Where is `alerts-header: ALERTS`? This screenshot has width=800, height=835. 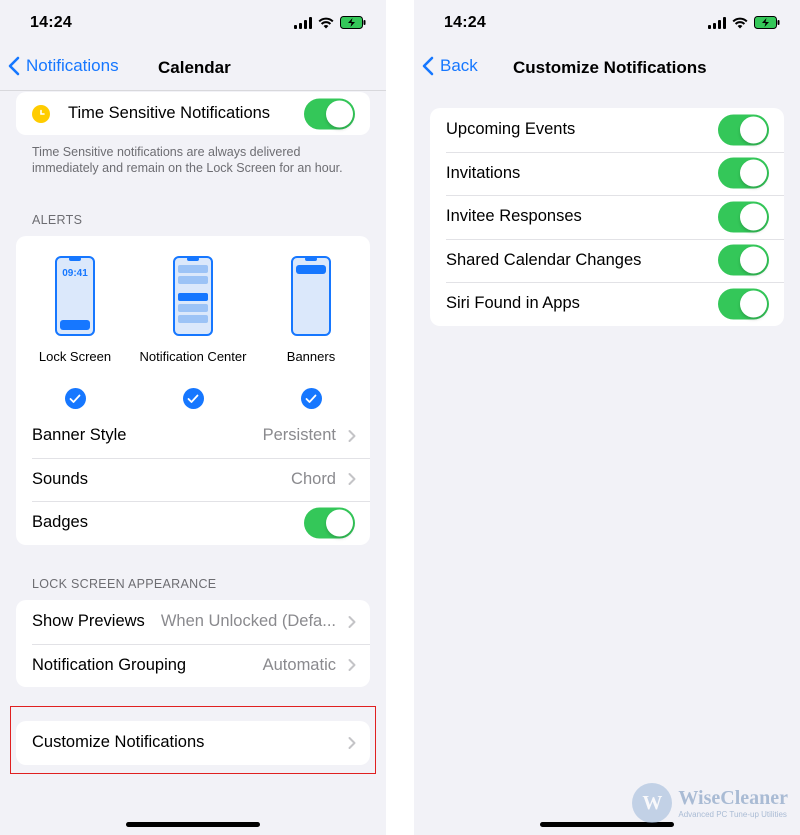 alerts-header: ALERTS is located at coordinates (57, 220).